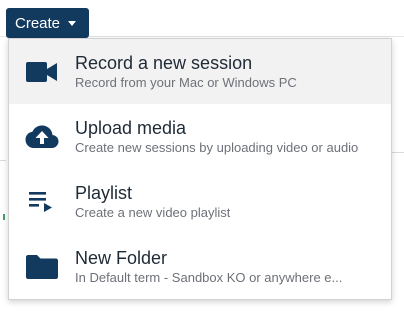 This screenshot has width=404, height=311. I want to click on menu-item-label: Playlist, so click(104, 193).